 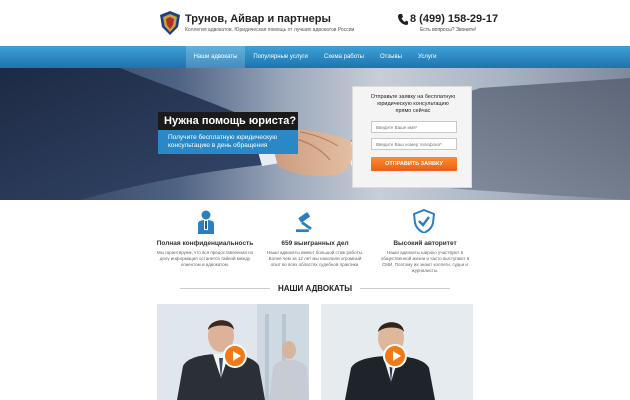 What do you see at coordinates (427, 57) in the screenshot?
I see `nav-item-services: Услуги` at bounding box center [427, 57].